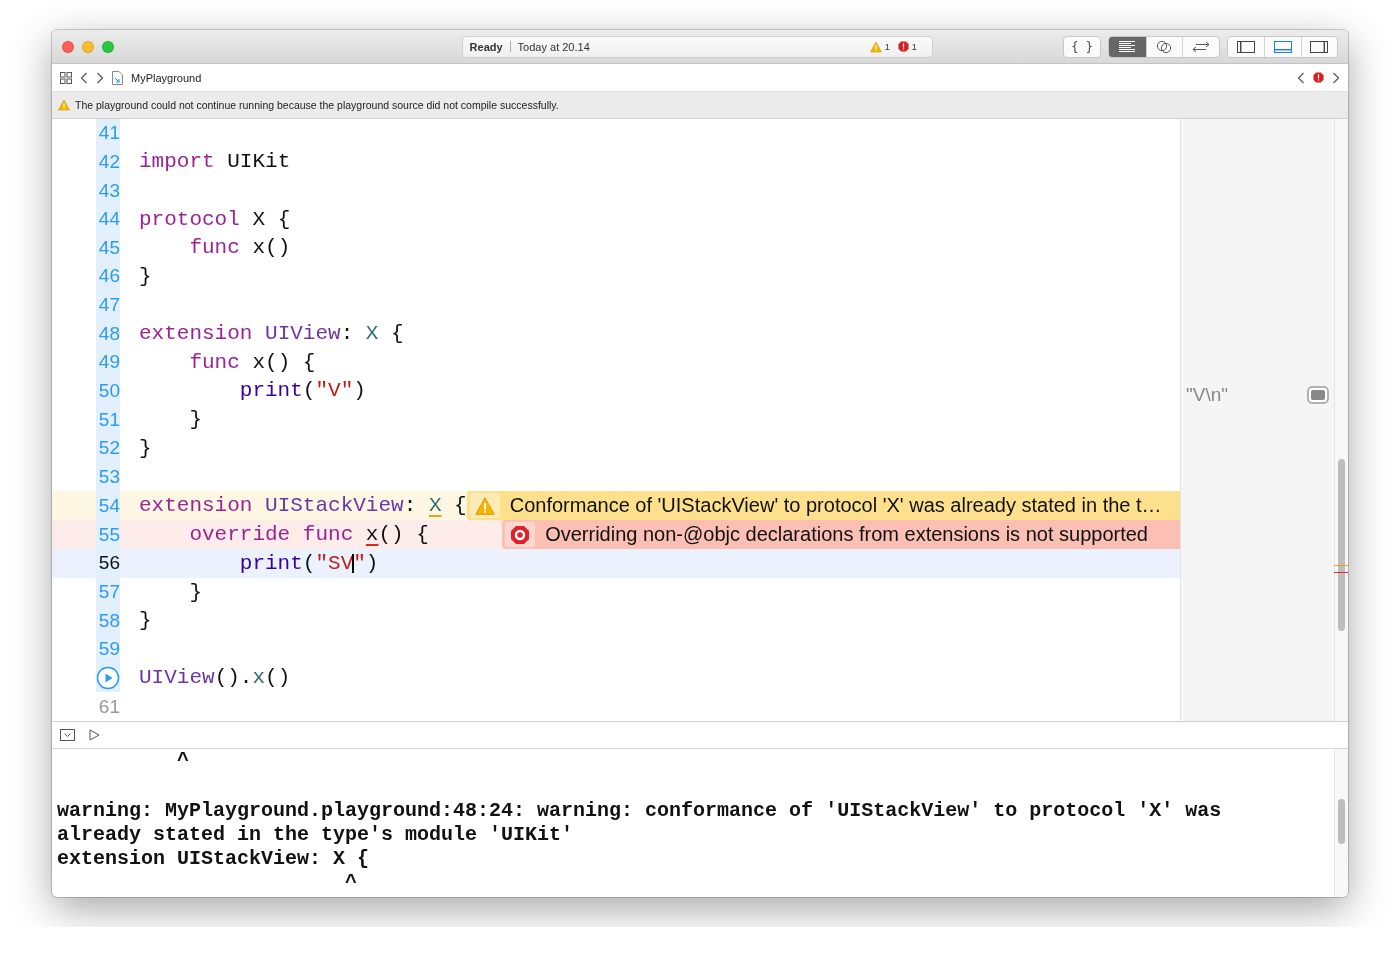  I want to click on line-number: 41, so click(108, 133).